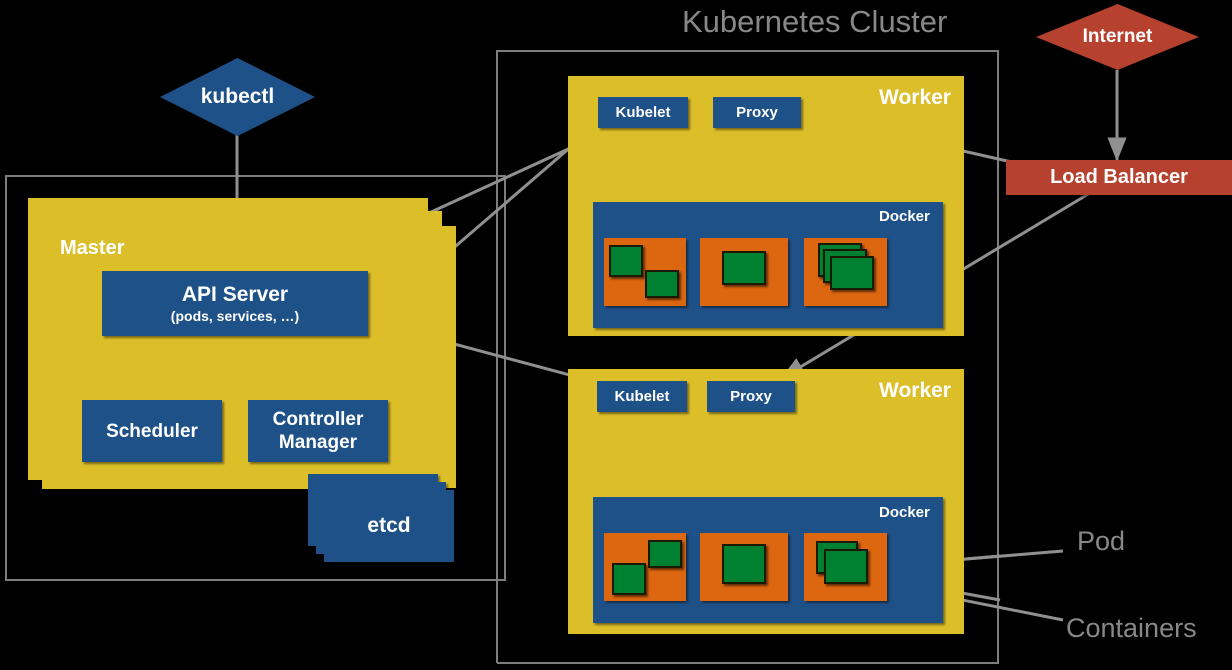 The height and width of the screenshot is (670, 1232). I want to click on worker-2-label: Worker, so click(915, 390).